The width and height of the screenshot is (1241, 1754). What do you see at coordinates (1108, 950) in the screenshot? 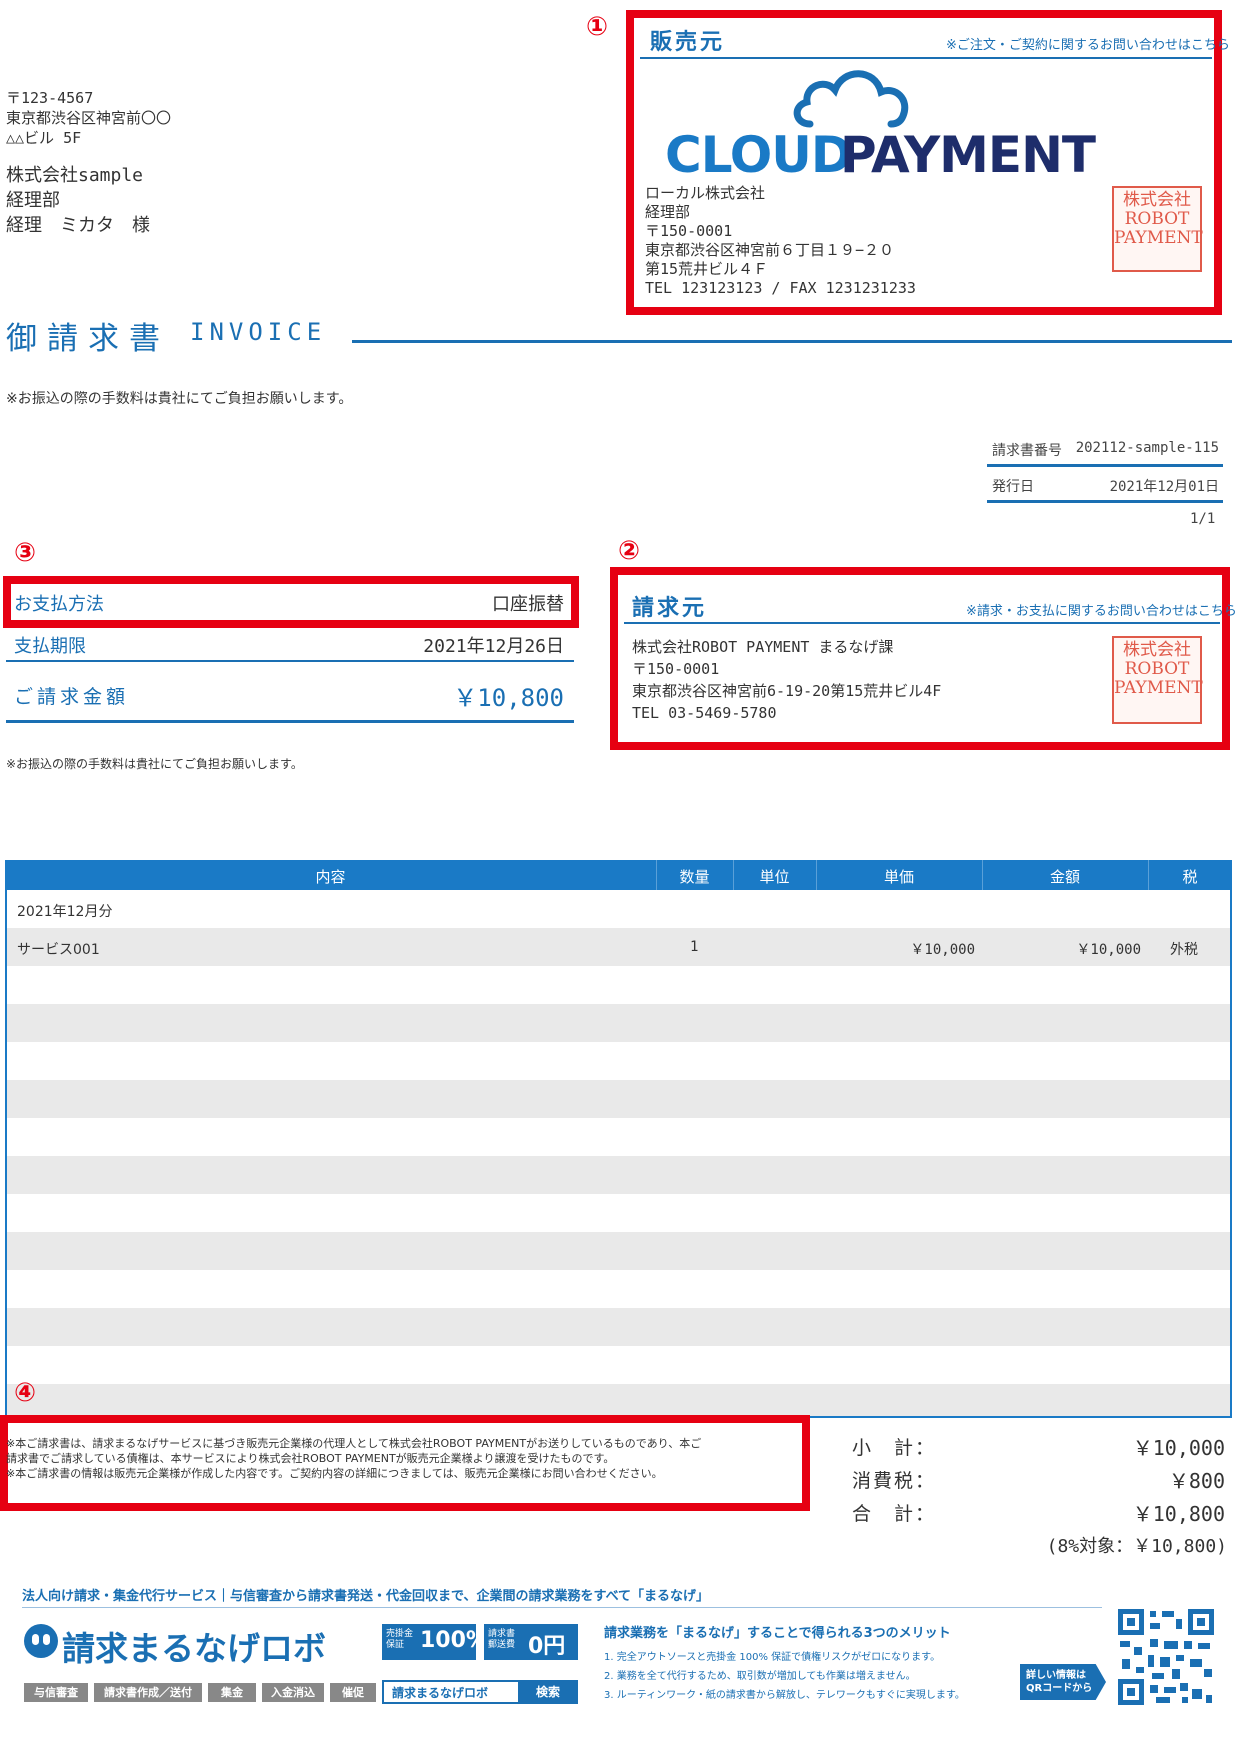
I see `item-amount: ￥10,000` at bounding box center [1108, 950].